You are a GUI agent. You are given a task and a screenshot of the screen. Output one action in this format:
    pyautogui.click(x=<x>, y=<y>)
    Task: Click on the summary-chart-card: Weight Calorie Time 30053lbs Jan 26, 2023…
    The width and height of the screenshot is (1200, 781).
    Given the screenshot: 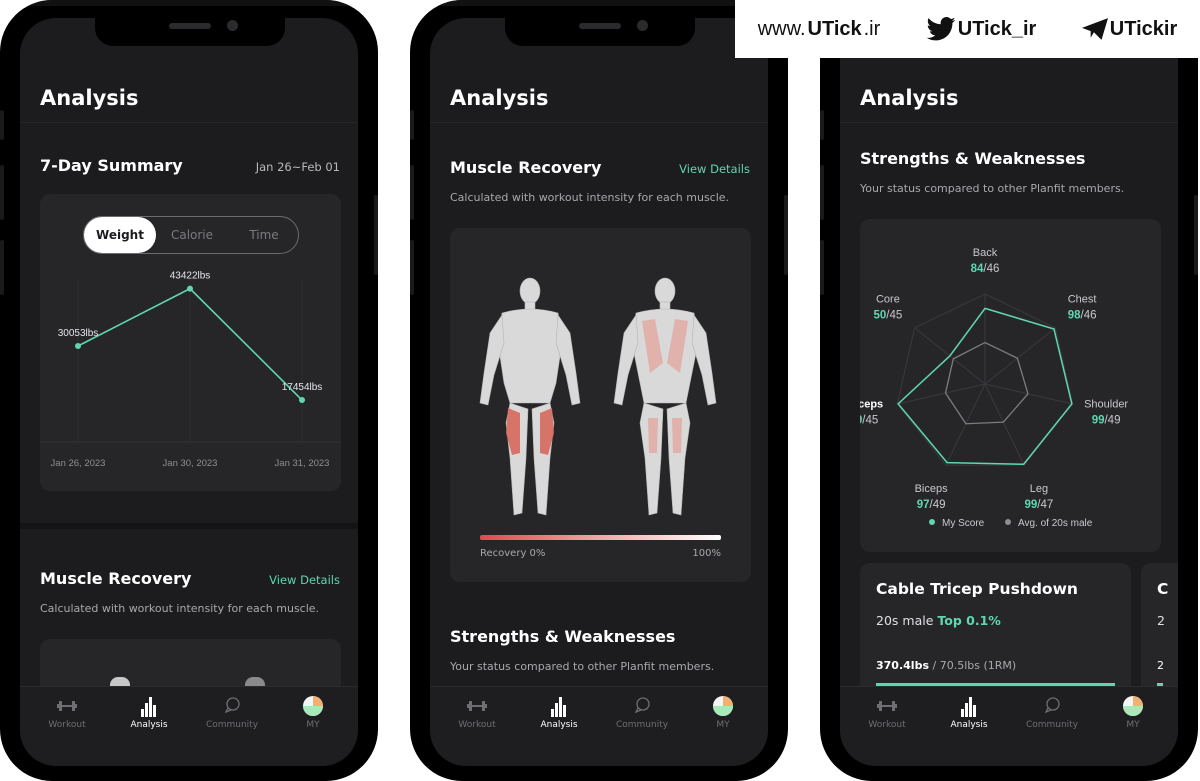 What is the action you would take?
    pyautogui.click(x=190, y=342)
    